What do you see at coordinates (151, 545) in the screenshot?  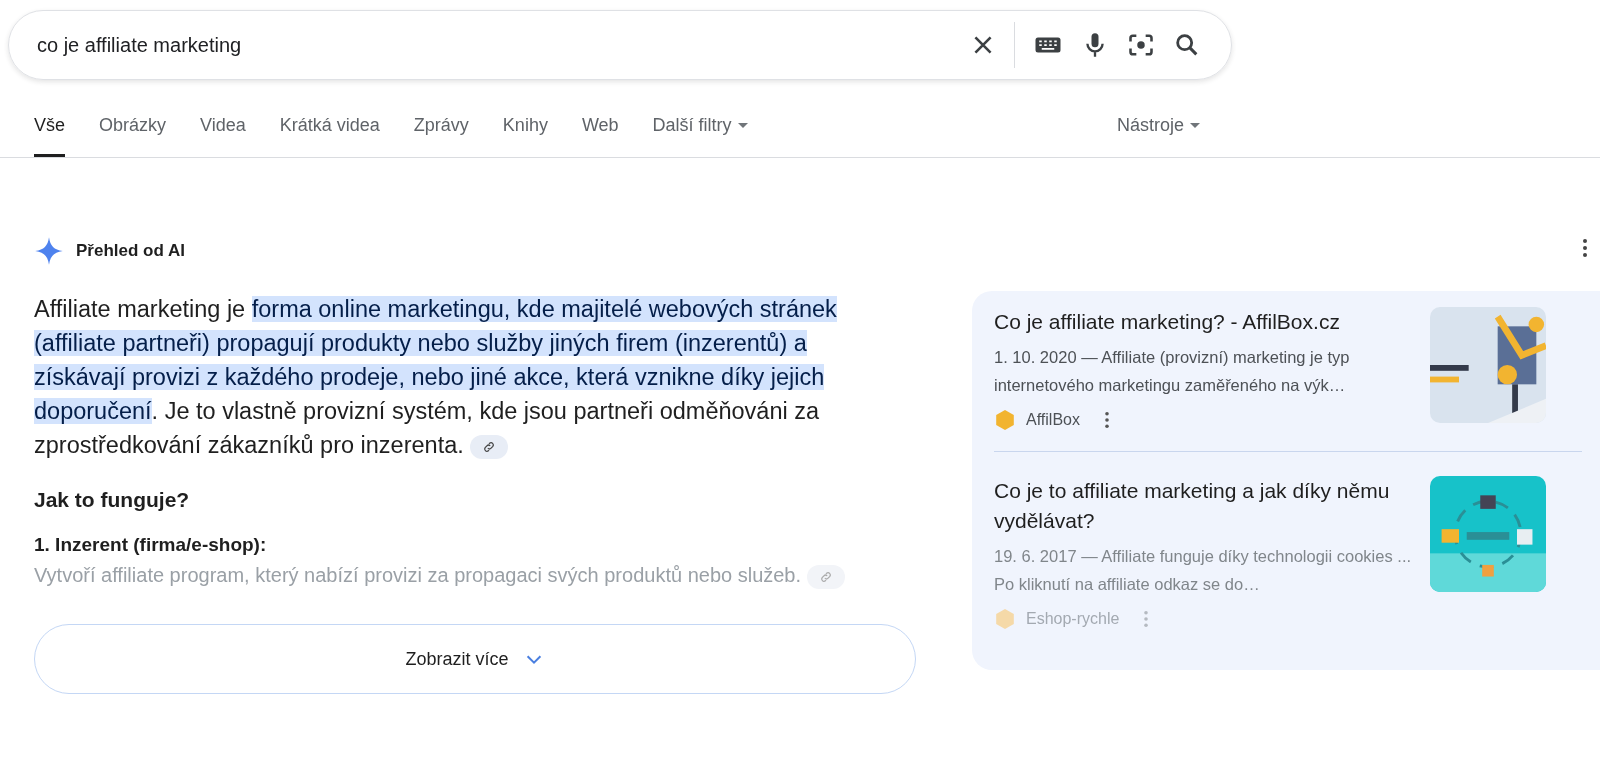 I see `step-title: 1. Inzerent (firma/e-shop):` at bounding box center [151, 545].